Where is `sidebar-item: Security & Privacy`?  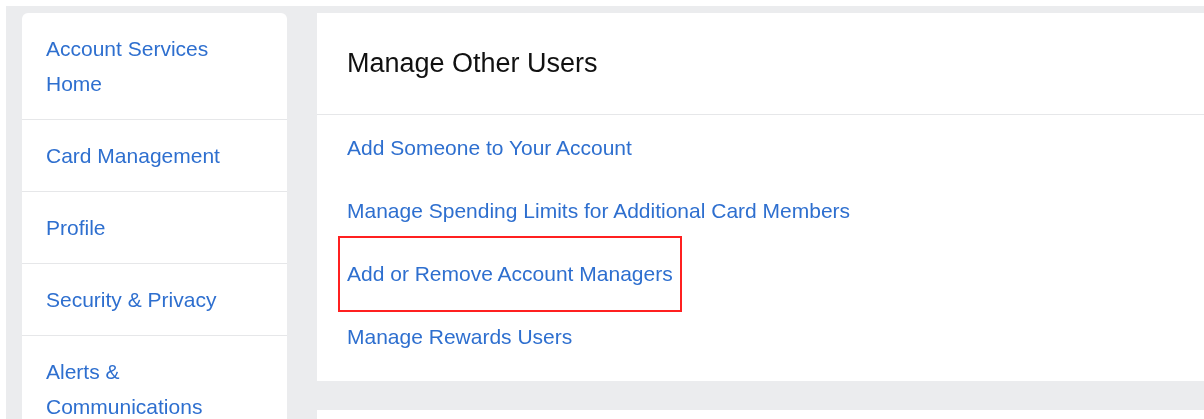
sidebar-item: Security & Privacy is located at coordinates (154, 300).